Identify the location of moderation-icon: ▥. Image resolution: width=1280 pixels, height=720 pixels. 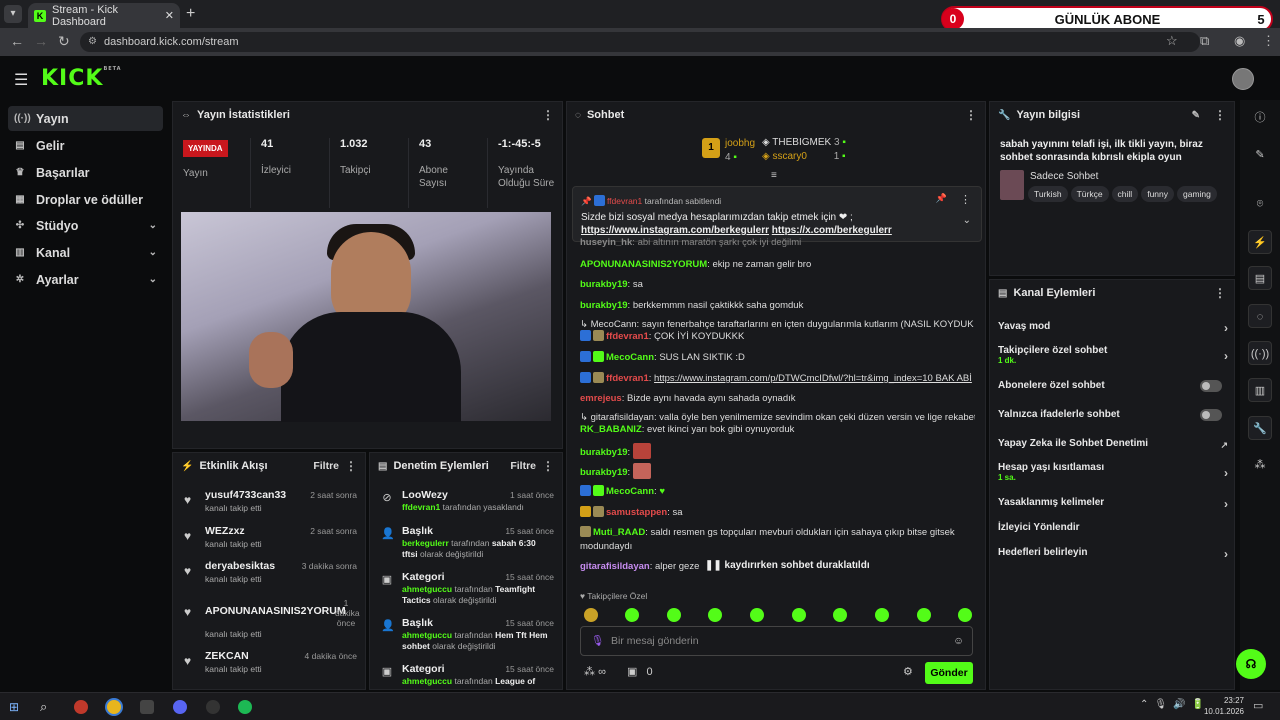
(1260, 390).